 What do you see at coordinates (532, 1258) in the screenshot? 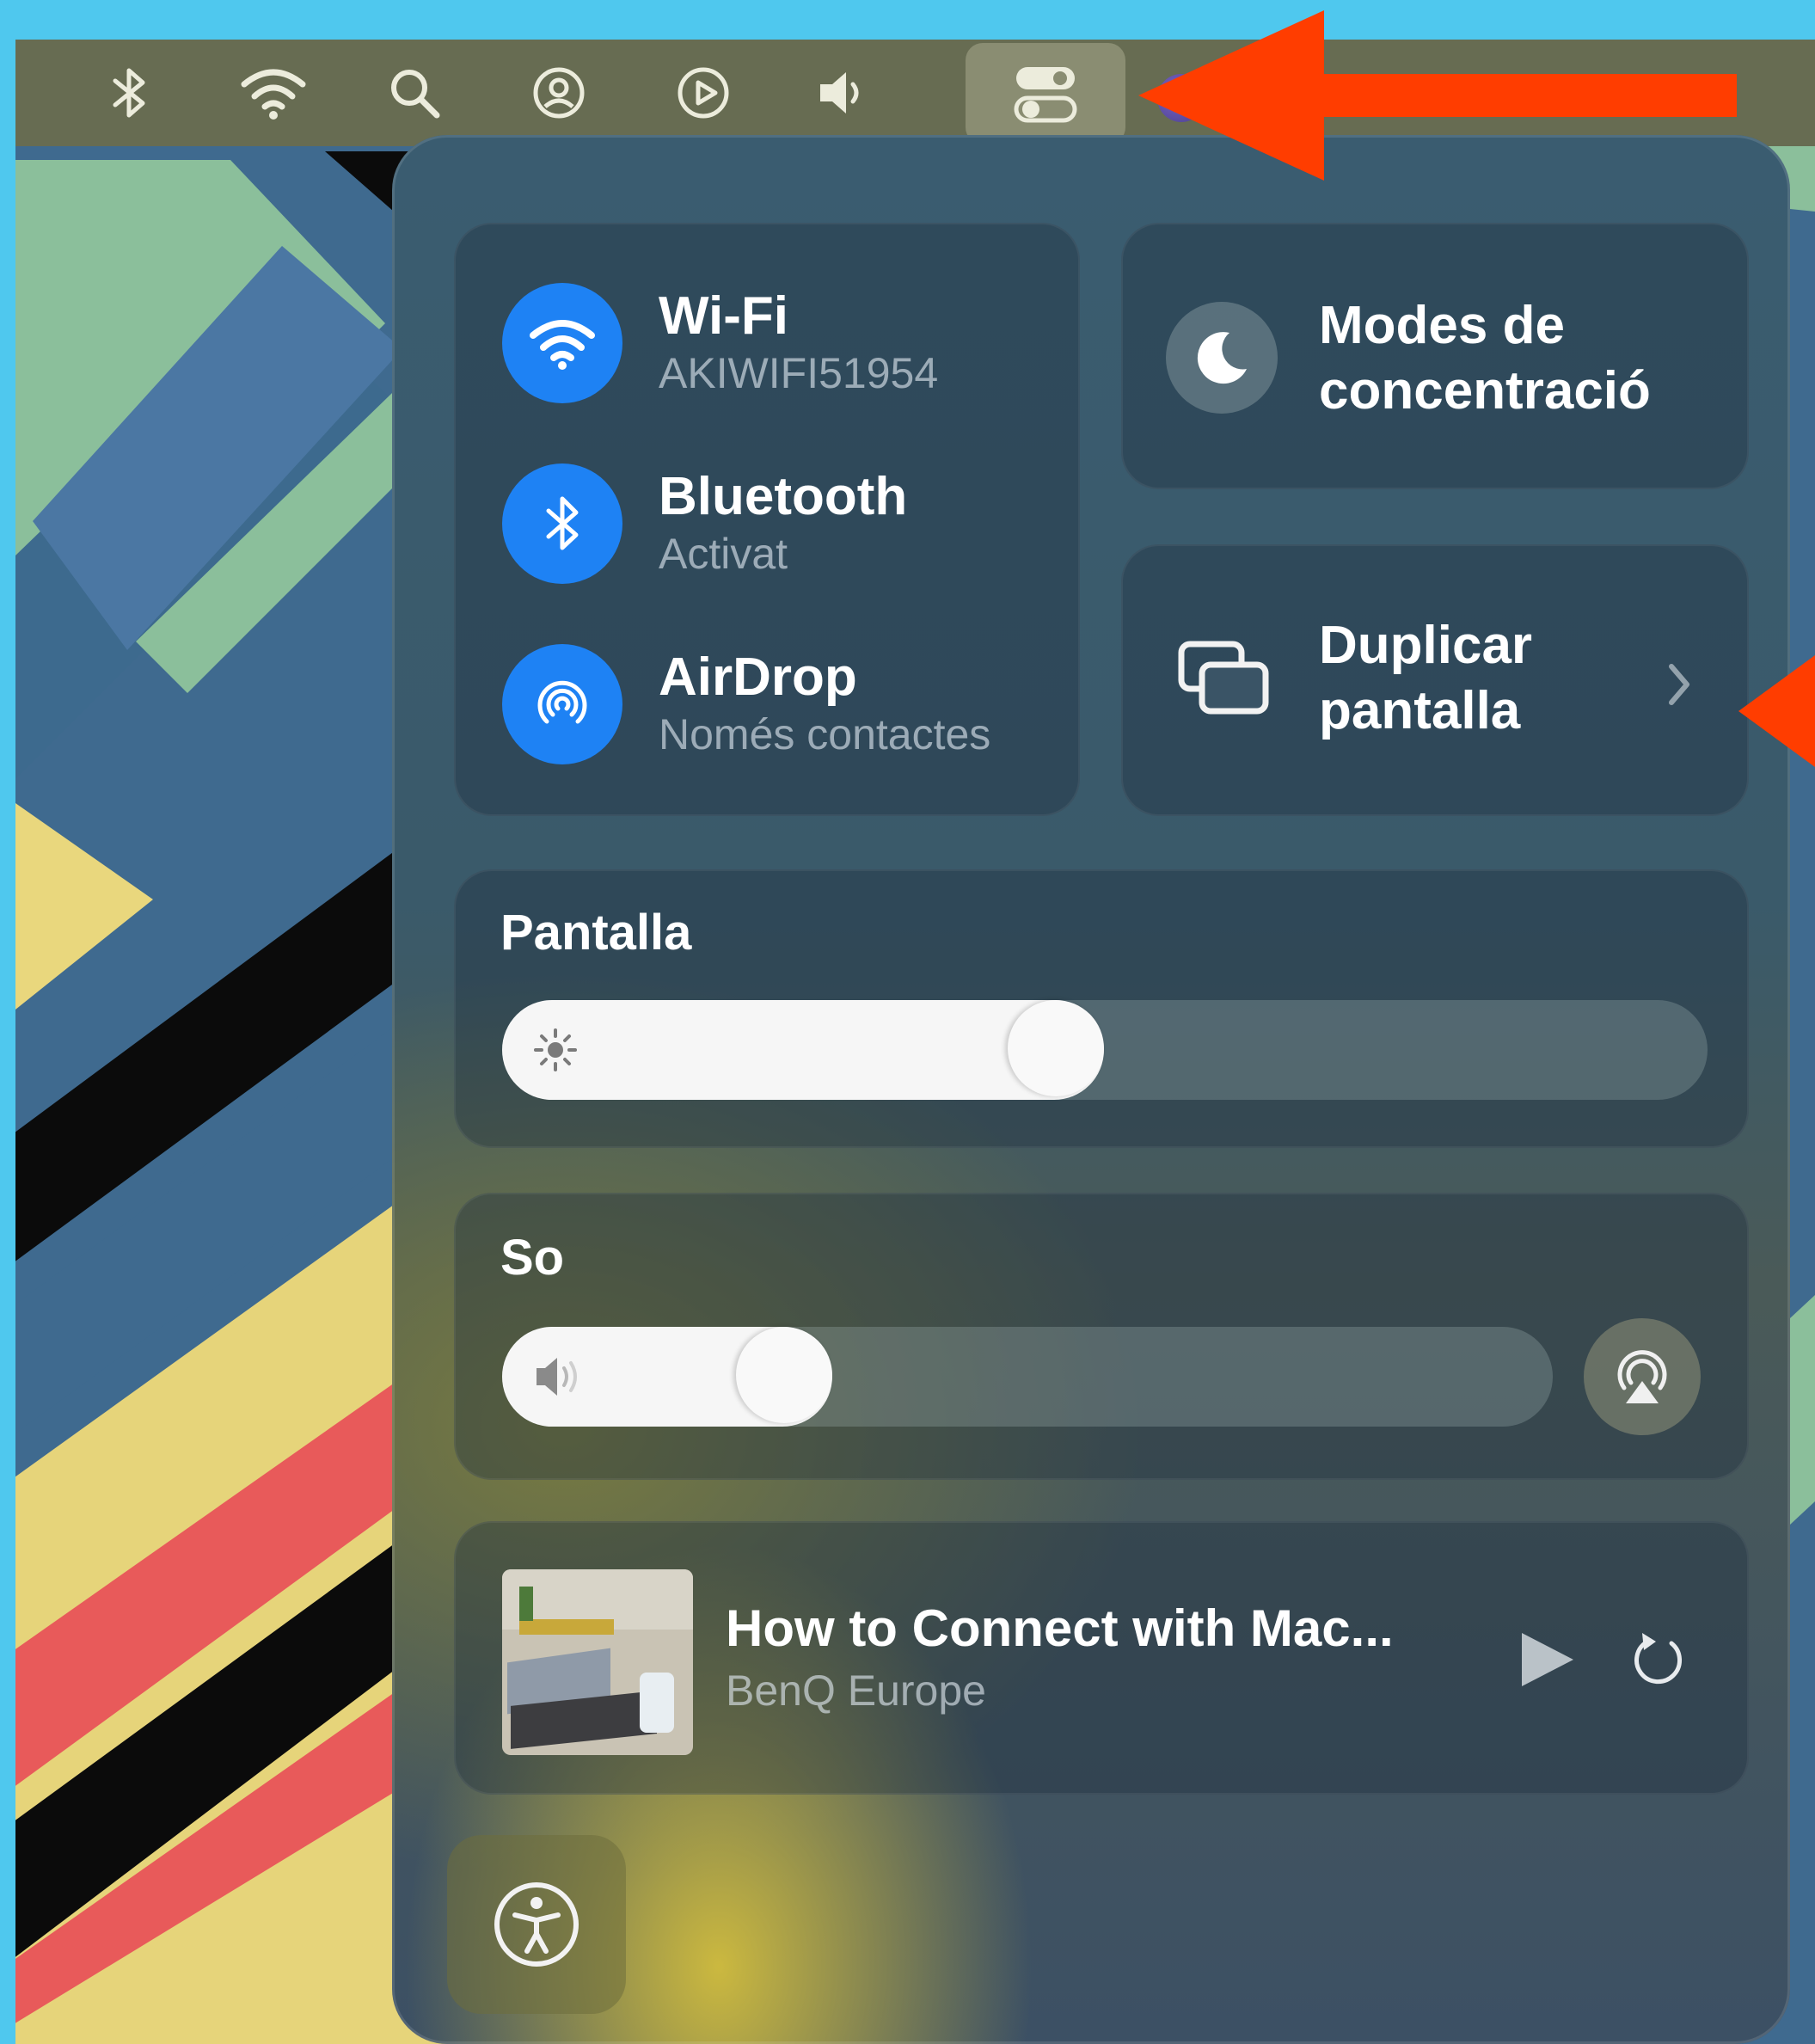
I see `sound-label: So` at bounding box center [532, 1258].